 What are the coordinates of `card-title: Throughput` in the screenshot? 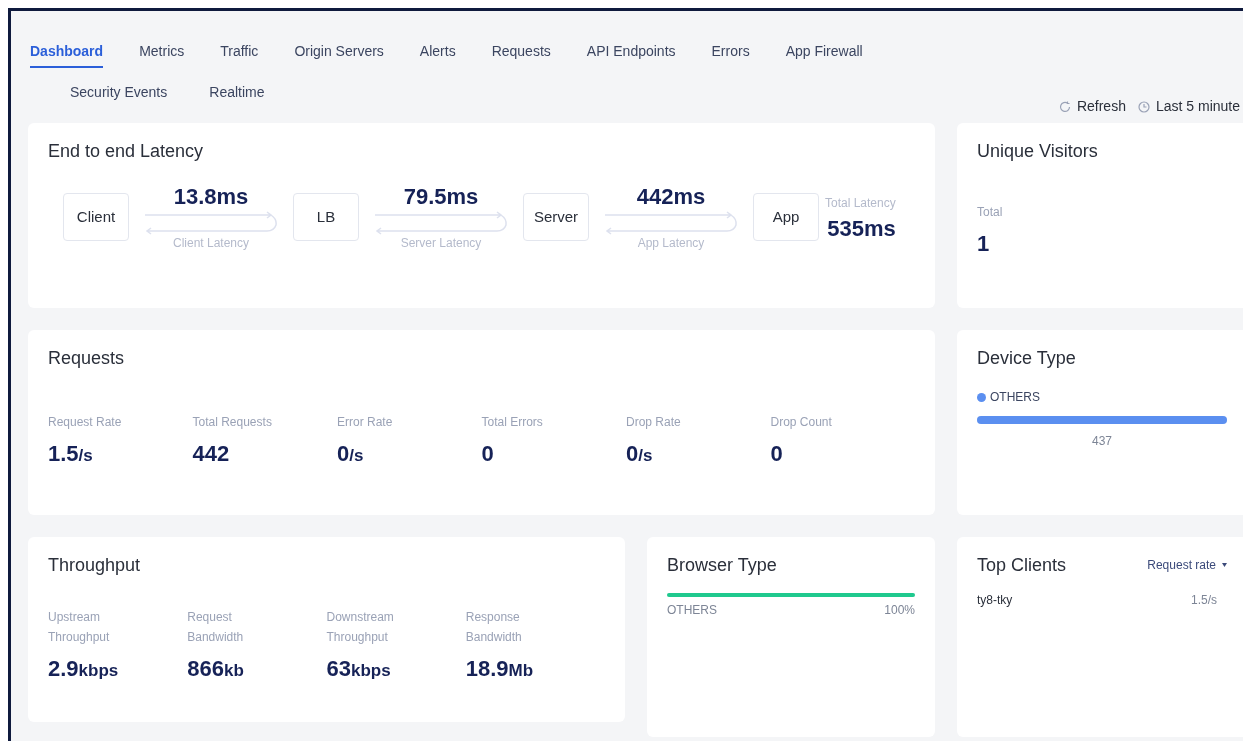 It's located at (95, 565).